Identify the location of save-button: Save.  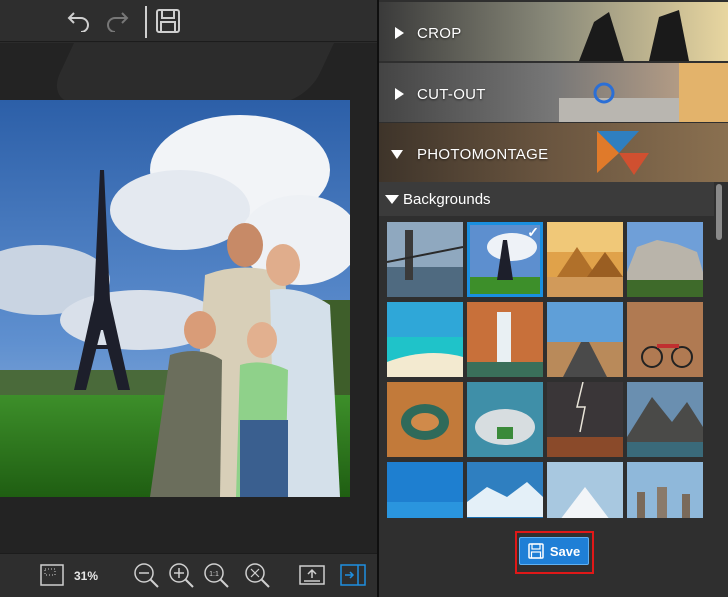
(554, 551).